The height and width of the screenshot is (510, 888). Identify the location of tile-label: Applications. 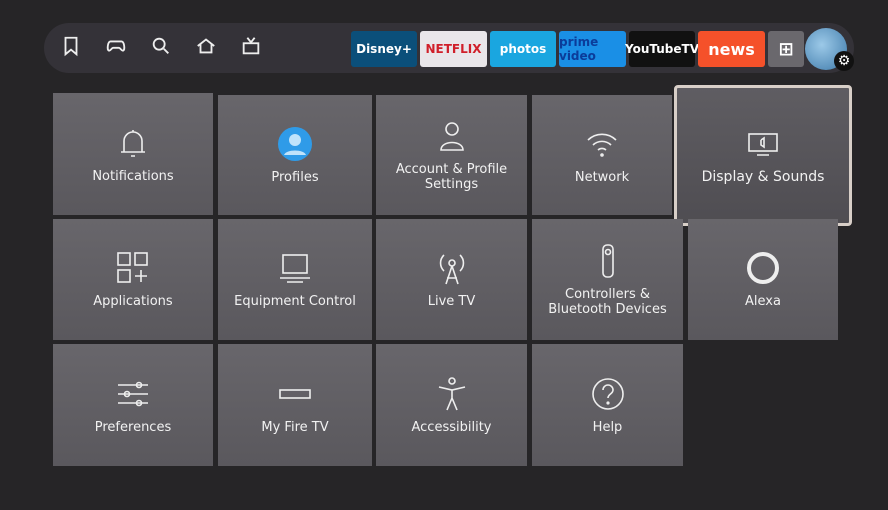
(133, 301).